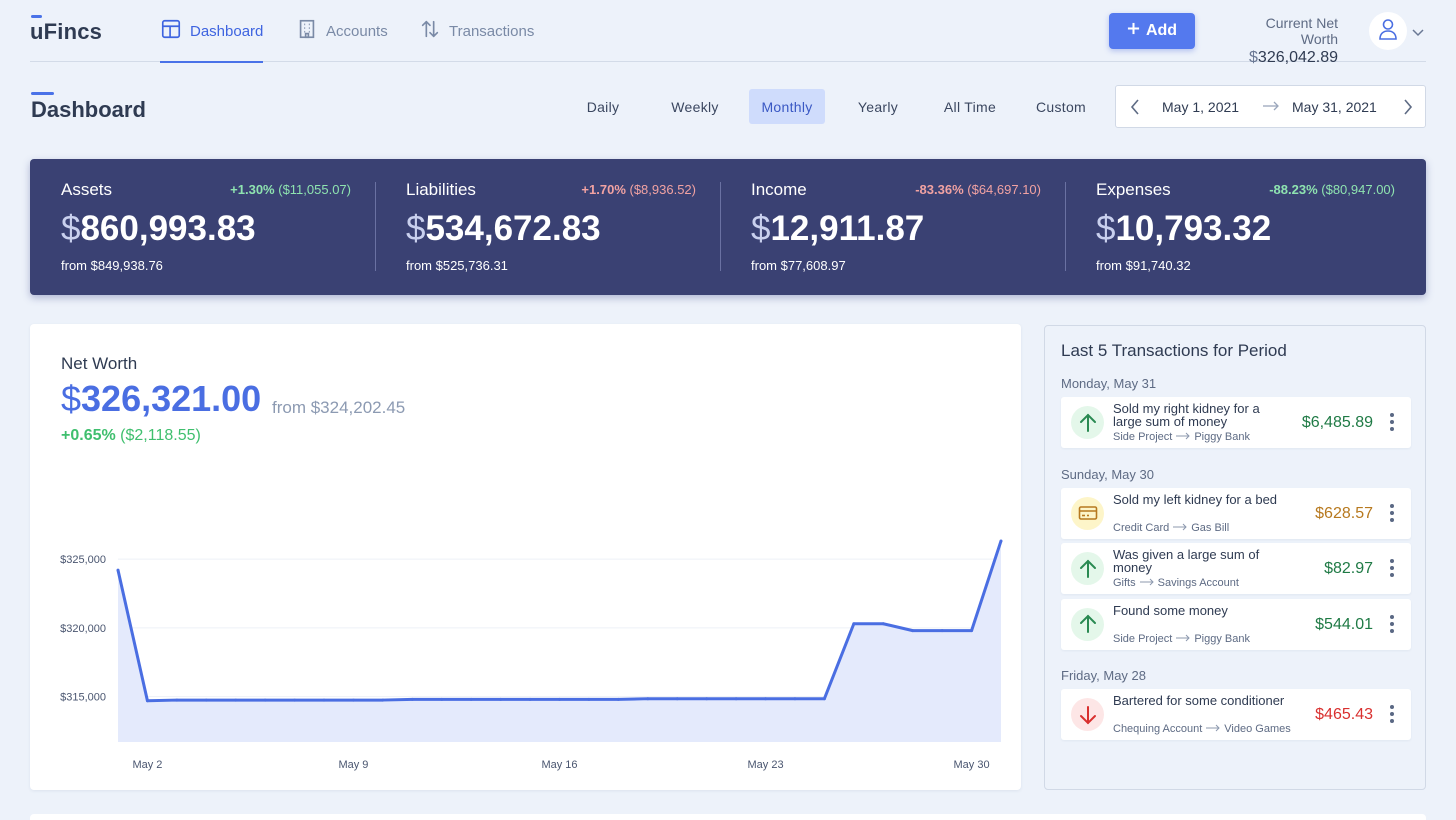 The width and height of the screenshot is (1456, 820). I want to click on x-tick-label: May 23, so click(765, 765).